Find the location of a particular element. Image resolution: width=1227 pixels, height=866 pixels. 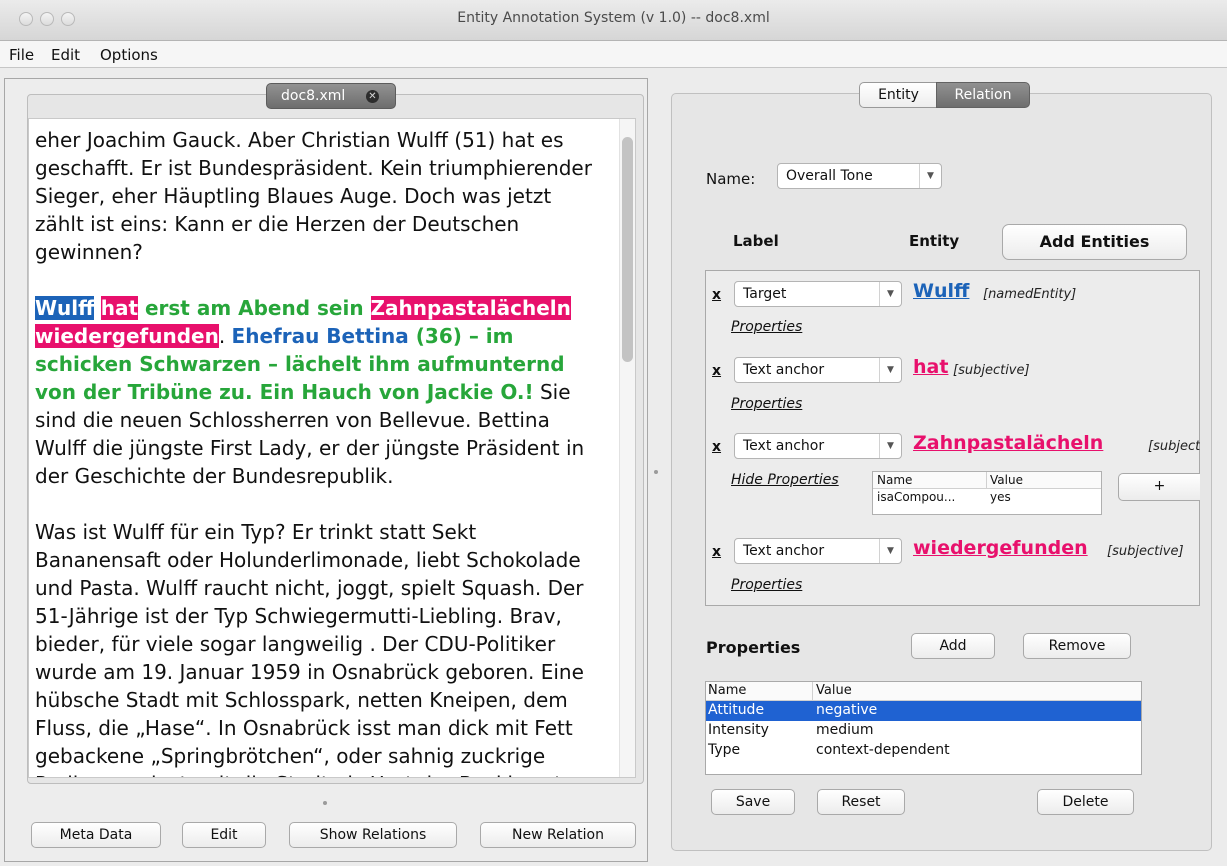

menu-edit: Edit is located at coordinates (65, 55).